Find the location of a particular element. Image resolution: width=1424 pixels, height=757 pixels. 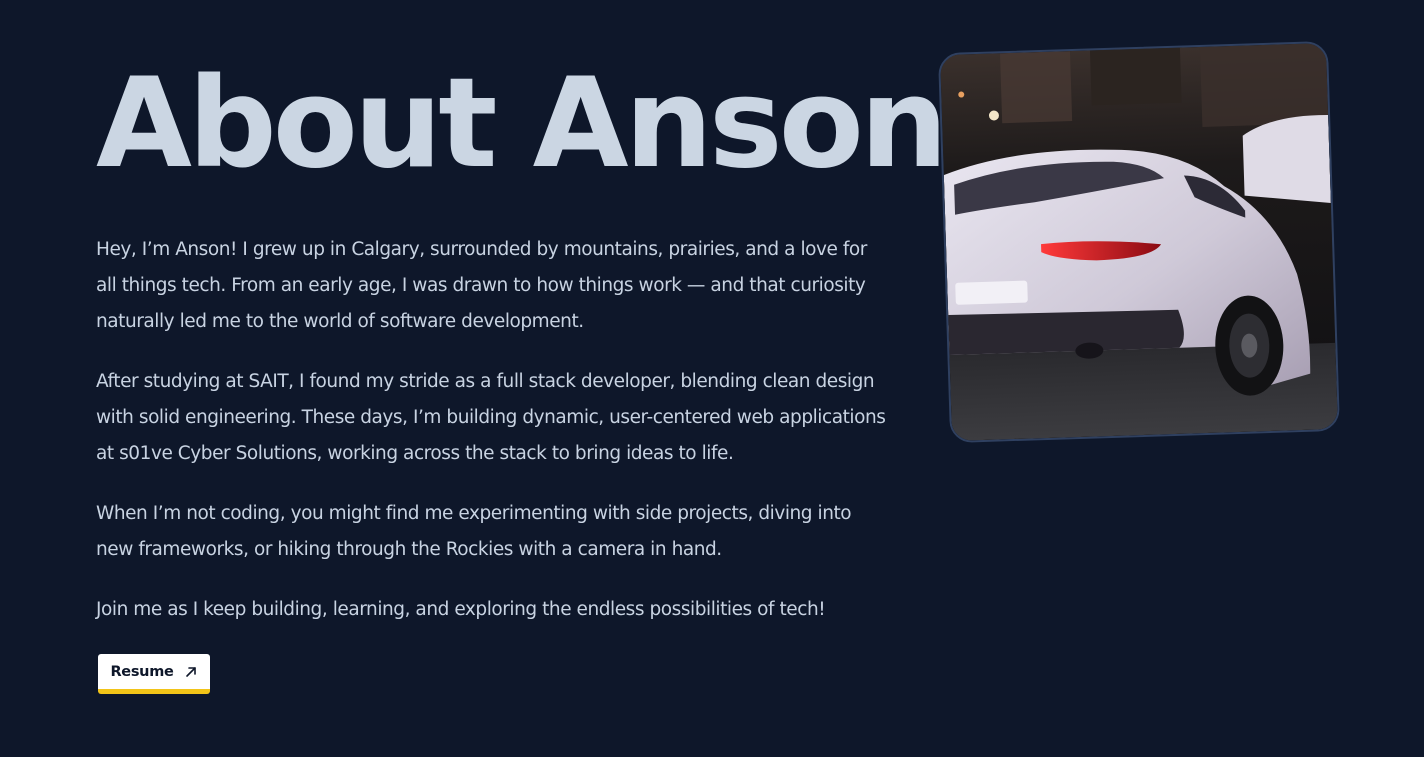

resume-button: Resume is located at coordinates (154, 674).